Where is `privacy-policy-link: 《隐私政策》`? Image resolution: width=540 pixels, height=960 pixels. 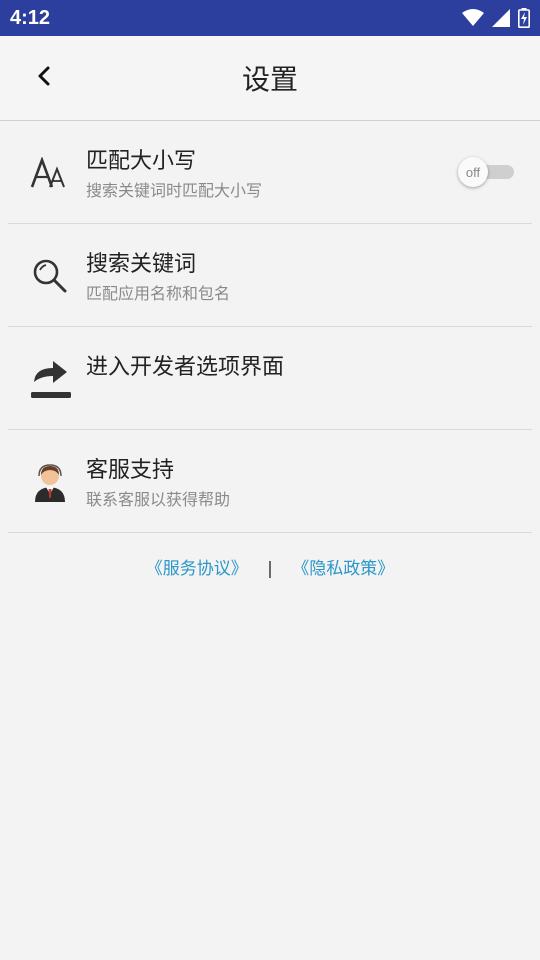
privacy-policy-link: 《隐私政策》 is located at coordinates (343, 569).